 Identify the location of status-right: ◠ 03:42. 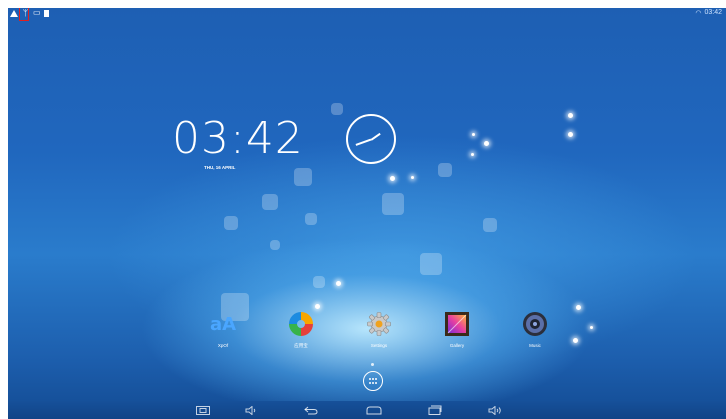
(708, 13).